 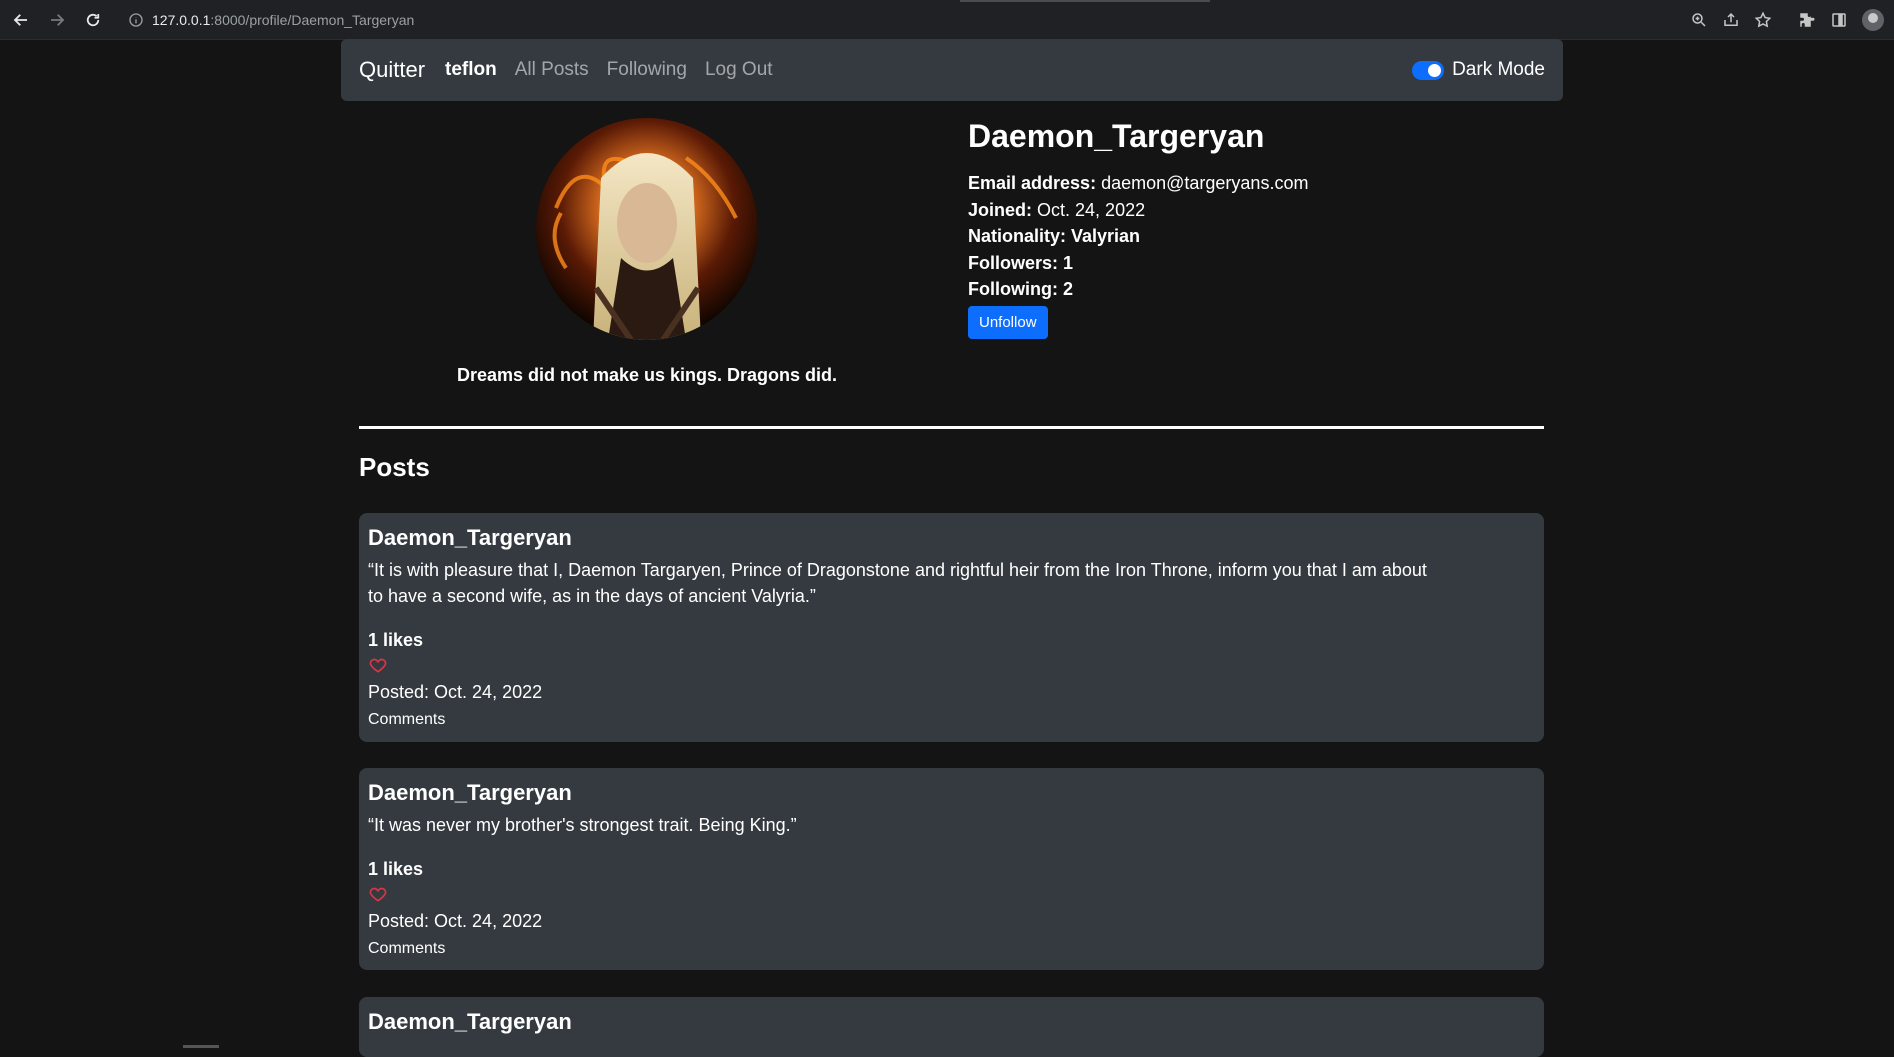 I want to click on dark-mode-control: Dark Mode, so click(x=1478, y=70).